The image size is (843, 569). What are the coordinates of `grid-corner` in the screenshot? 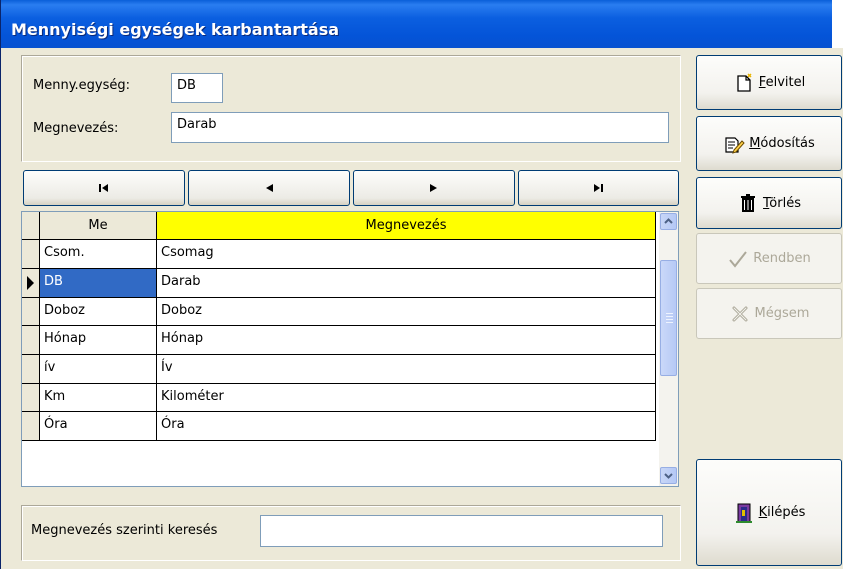 It's located at (31, 226).